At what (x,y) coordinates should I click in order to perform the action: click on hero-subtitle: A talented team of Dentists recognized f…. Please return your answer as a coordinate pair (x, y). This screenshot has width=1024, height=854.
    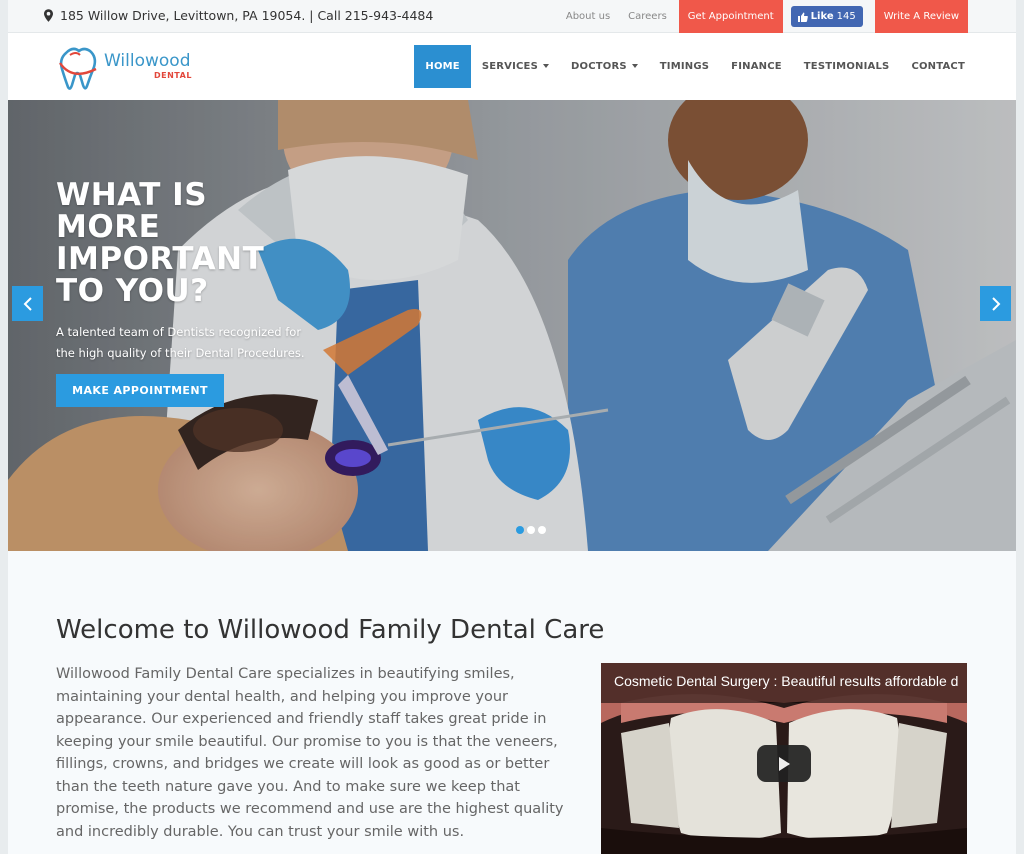
    Looking at the image, I should click on (180, 342).